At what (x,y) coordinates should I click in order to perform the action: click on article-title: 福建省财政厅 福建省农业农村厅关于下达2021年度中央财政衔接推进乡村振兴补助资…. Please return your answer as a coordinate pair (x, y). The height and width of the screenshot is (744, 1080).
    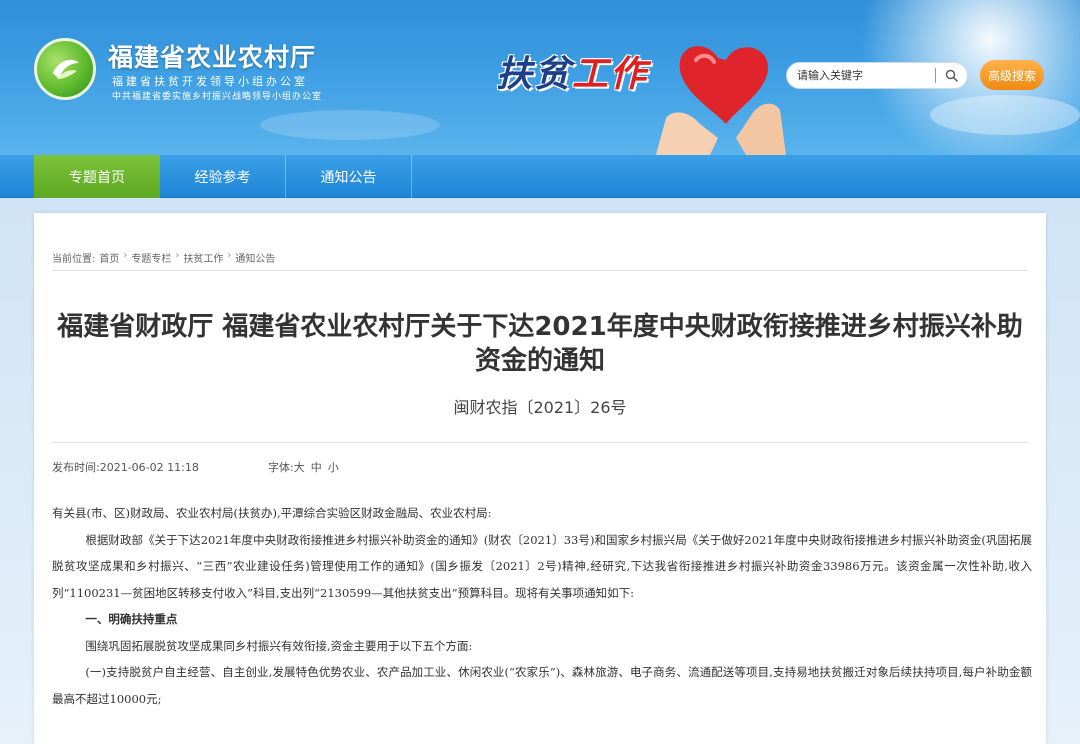
    Looking at the image, I should click on (540, 344).